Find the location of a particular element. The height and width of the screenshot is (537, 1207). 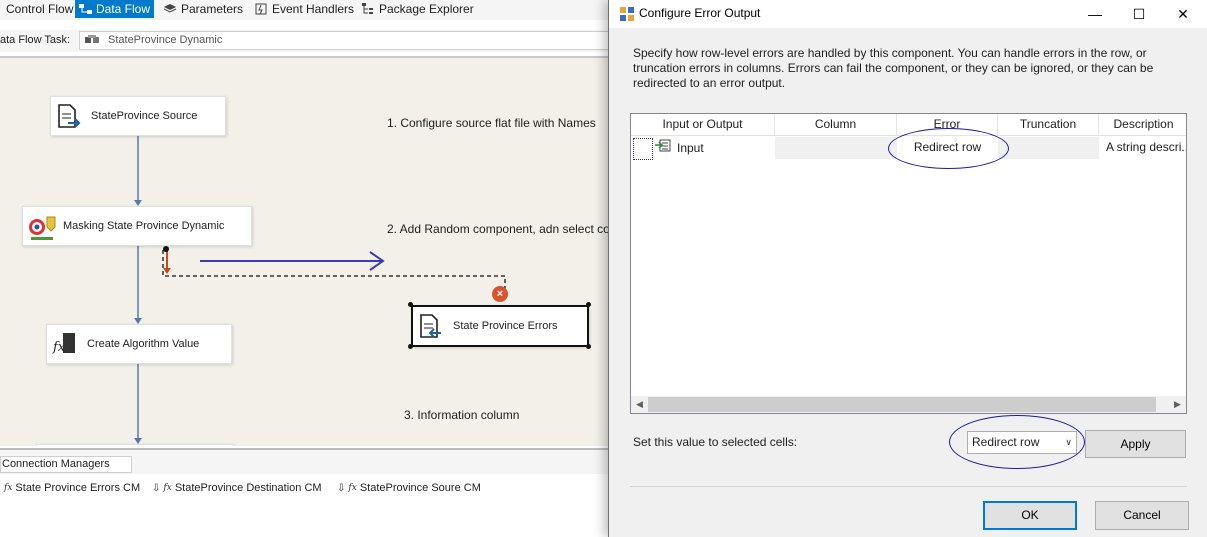

masking-component: Masking State Province Dynamic is located at coordinates (137, 226).